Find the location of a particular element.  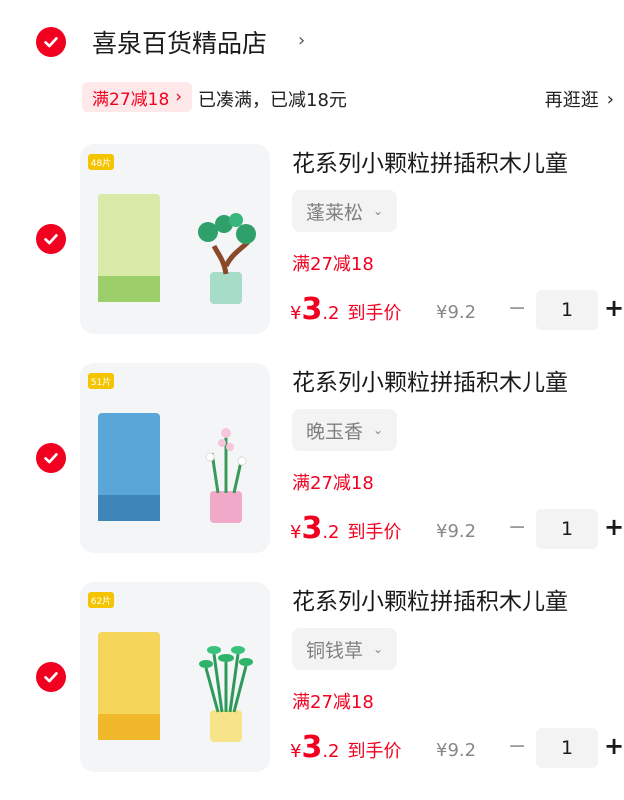

variant-selector: 蓬莱松 ⌄ is located at coordinates (345, 211).